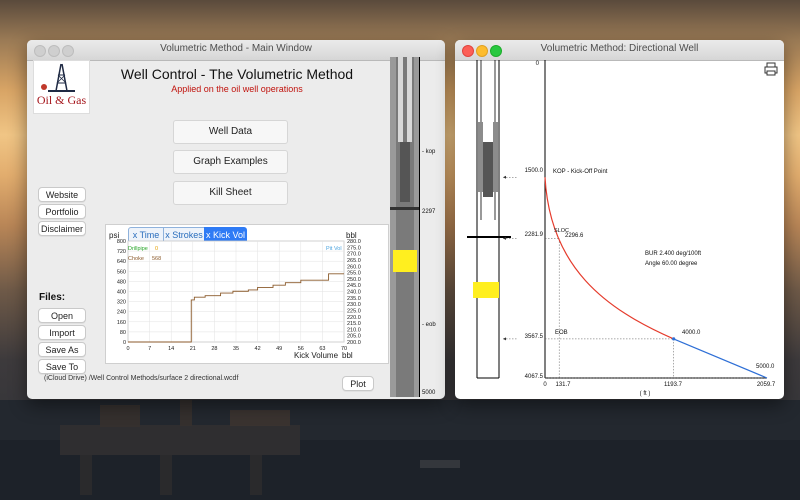 This screenshot has width=800, height=500. I want to click on y-left-tick-label: 640, so click(121, 262).